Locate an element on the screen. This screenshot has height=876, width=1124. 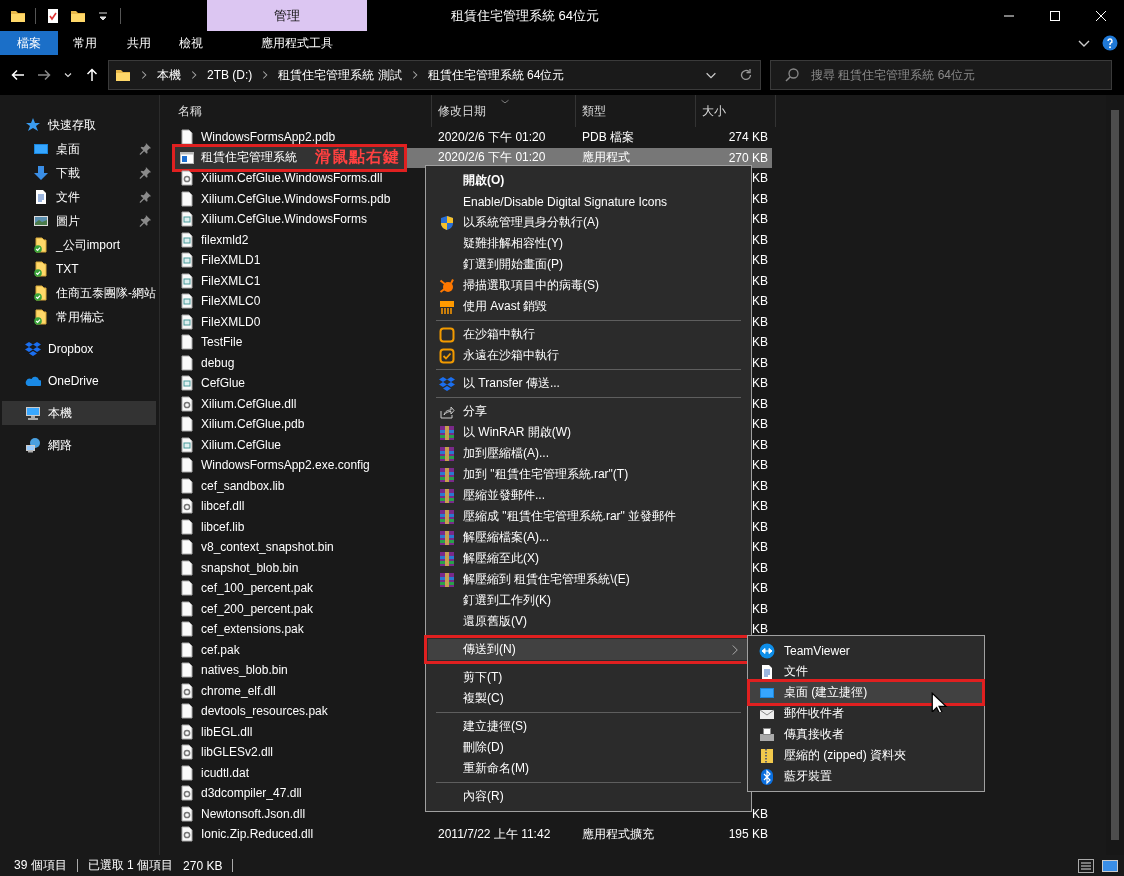
file-size: 195 KB is located at coordinates (748, 834).